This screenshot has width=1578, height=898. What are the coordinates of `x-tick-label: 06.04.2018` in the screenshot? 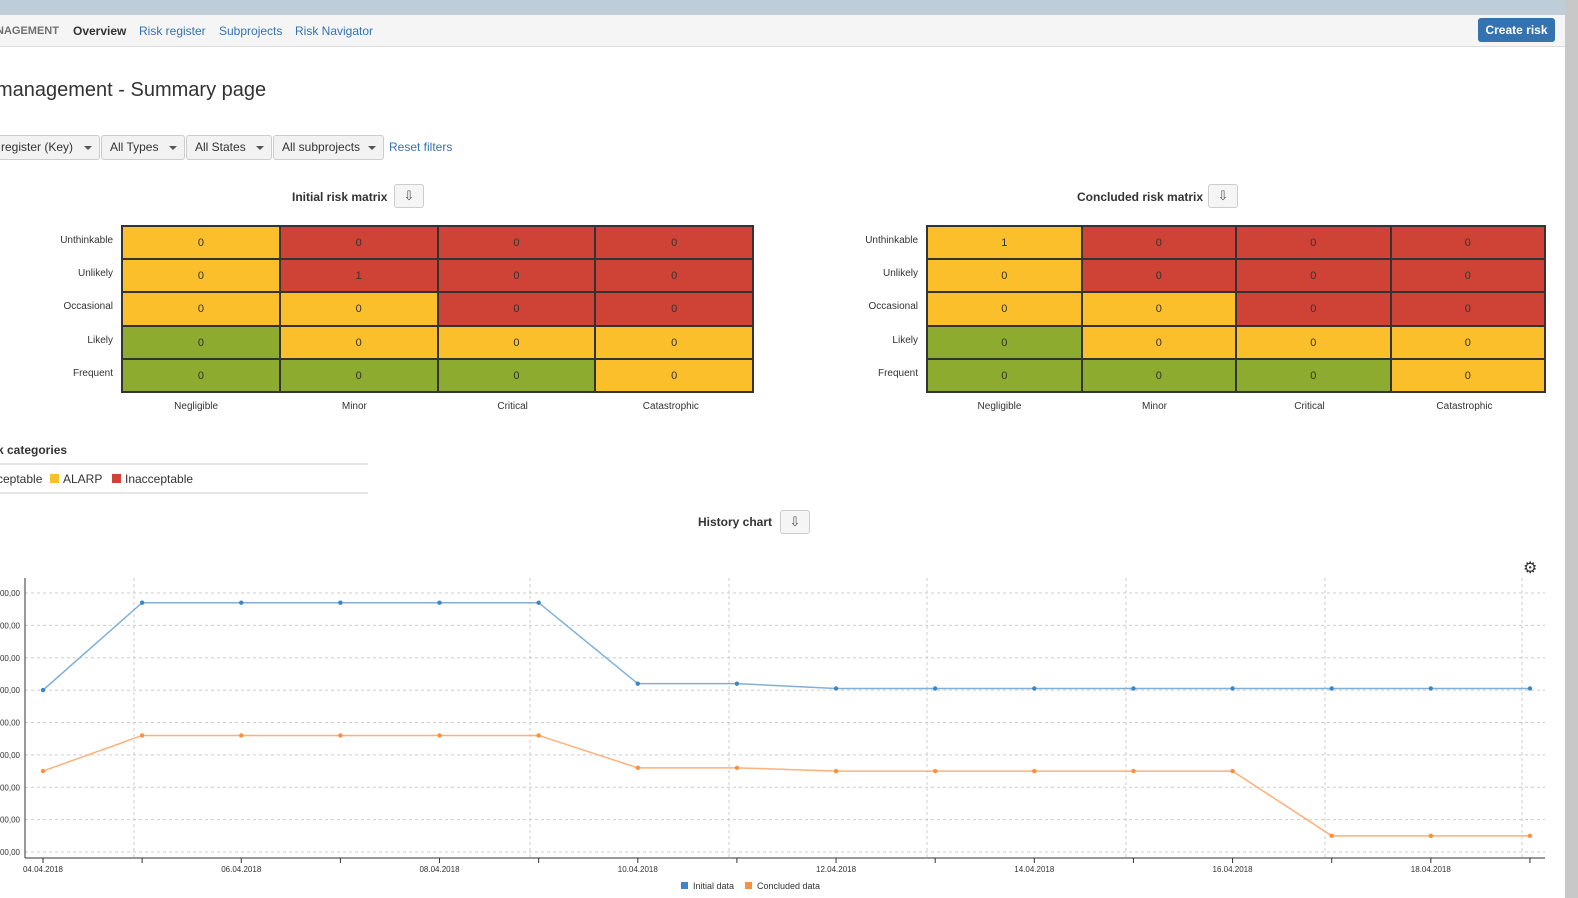 It's located at (241, 869).